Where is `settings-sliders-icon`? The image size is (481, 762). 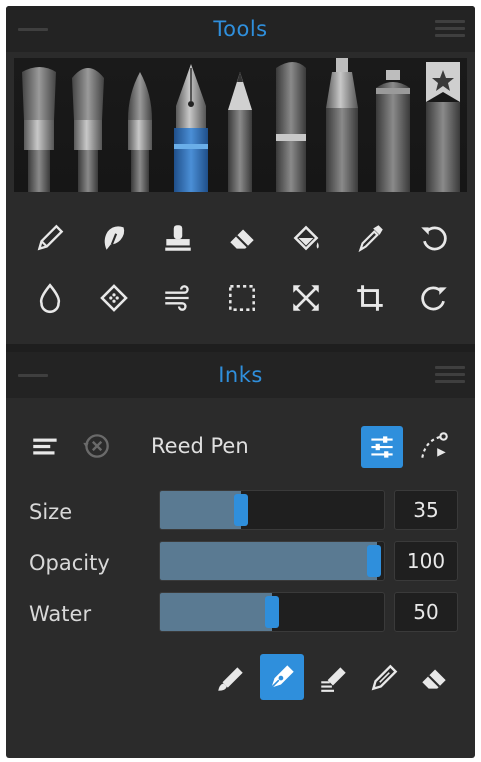 settings-sliders-icon is located at coordinates (382, 447).